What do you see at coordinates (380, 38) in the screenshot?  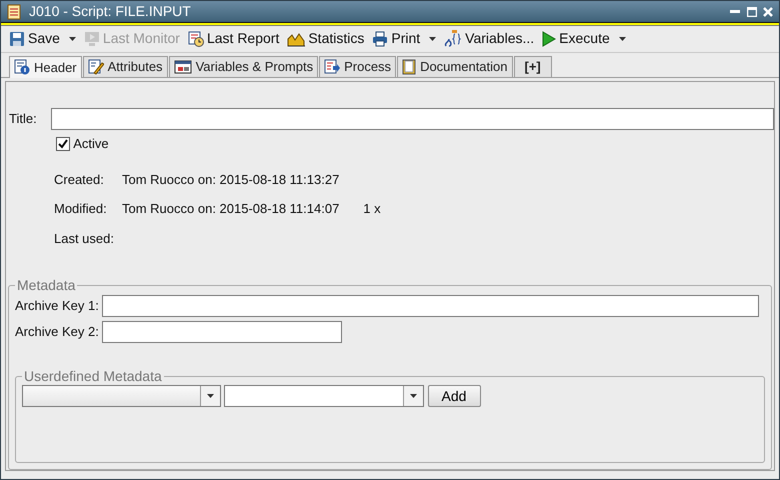 I see `printer-icon` at bounding box center [380, 38].